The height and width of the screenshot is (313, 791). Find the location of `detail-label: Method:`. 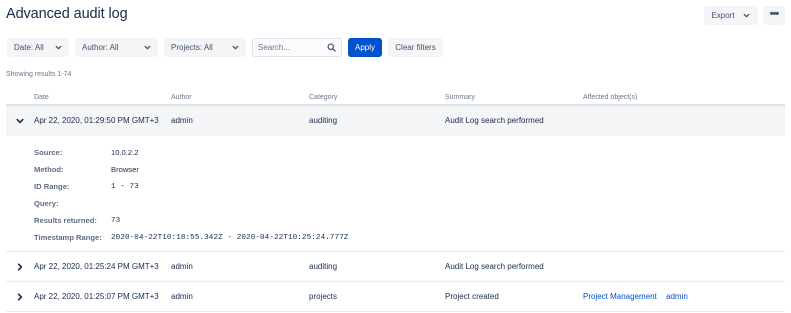

detail-label: Method: is located at coordinates (49, 169).